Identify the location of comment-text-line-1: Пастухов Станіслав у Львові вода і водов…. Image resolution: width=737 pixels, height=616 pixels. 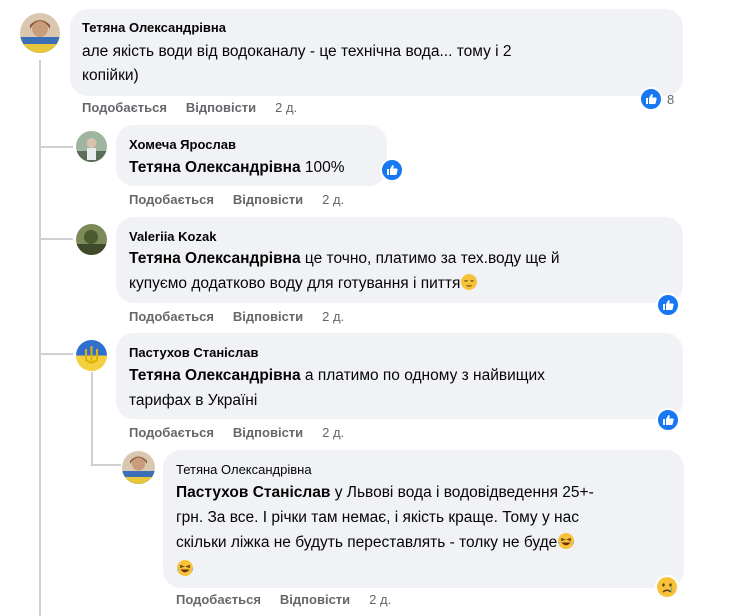
(385, 492).